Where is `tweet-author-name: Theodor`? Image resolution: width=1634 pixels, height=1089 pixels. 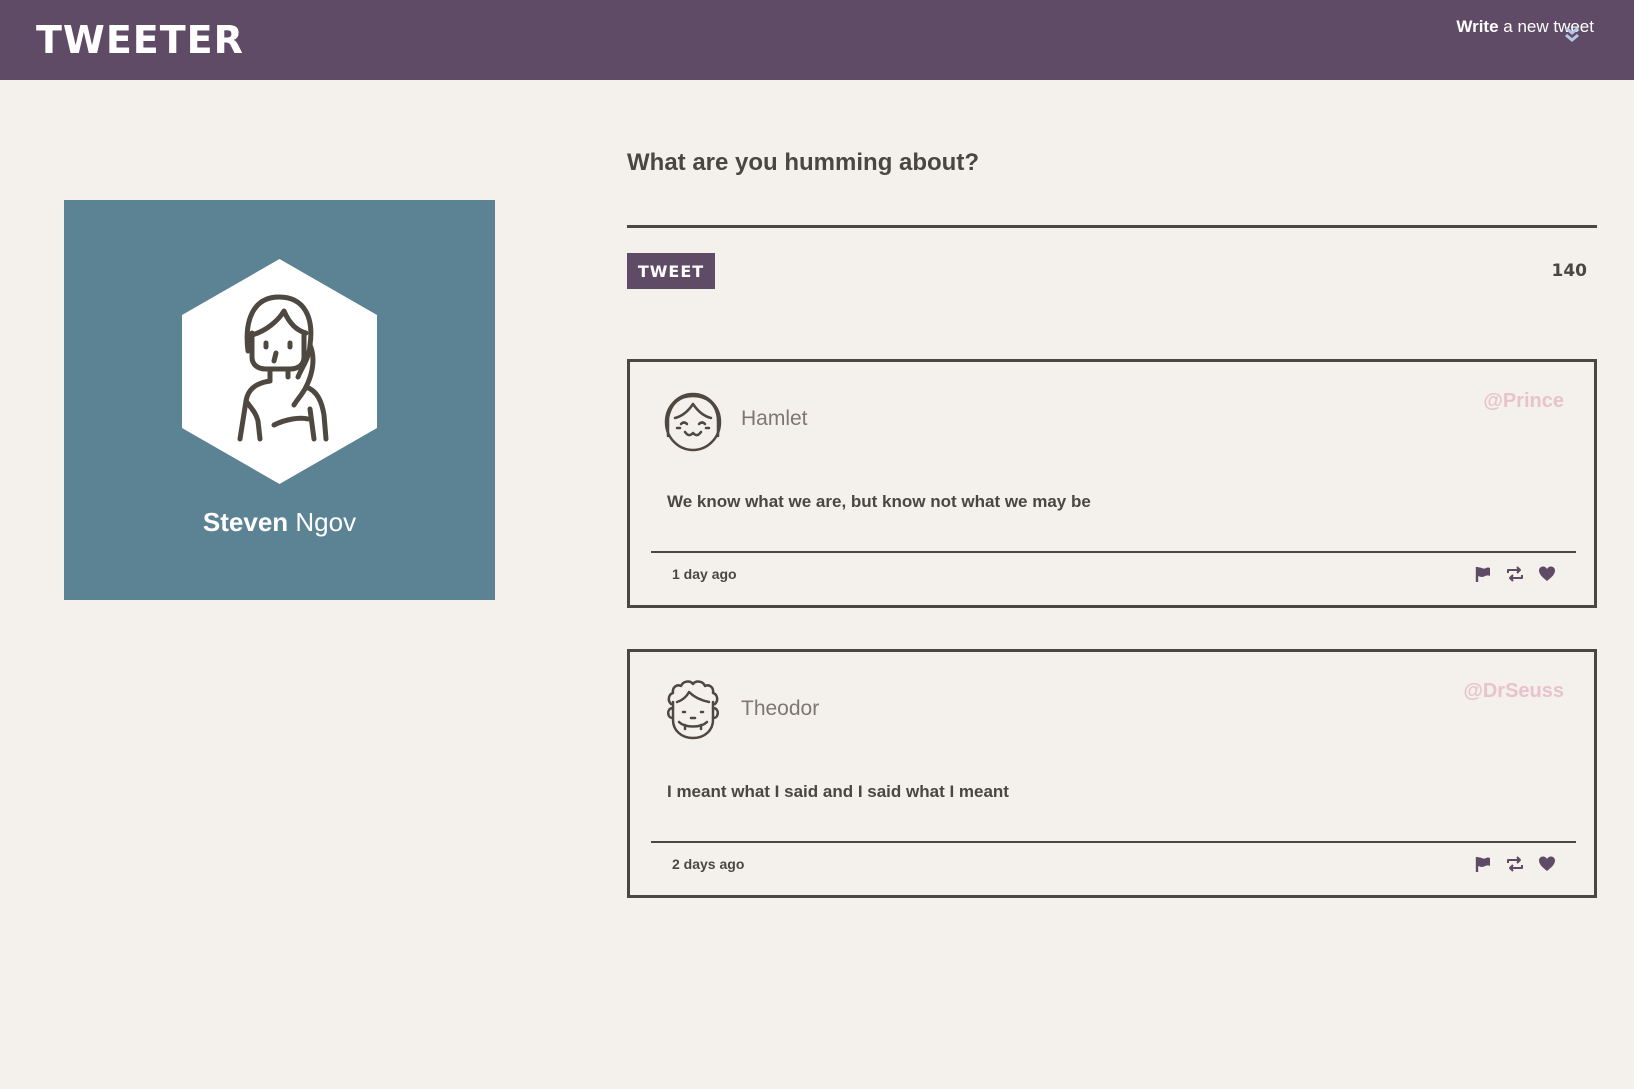 tweet-author-name: Theodor is located at coordinates (780, 709).